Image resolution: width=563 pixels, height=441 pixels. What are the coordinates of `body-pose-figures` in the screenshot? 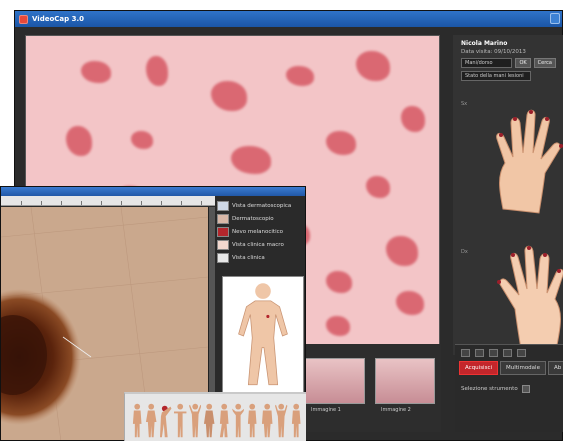 It's located at (215, 416).